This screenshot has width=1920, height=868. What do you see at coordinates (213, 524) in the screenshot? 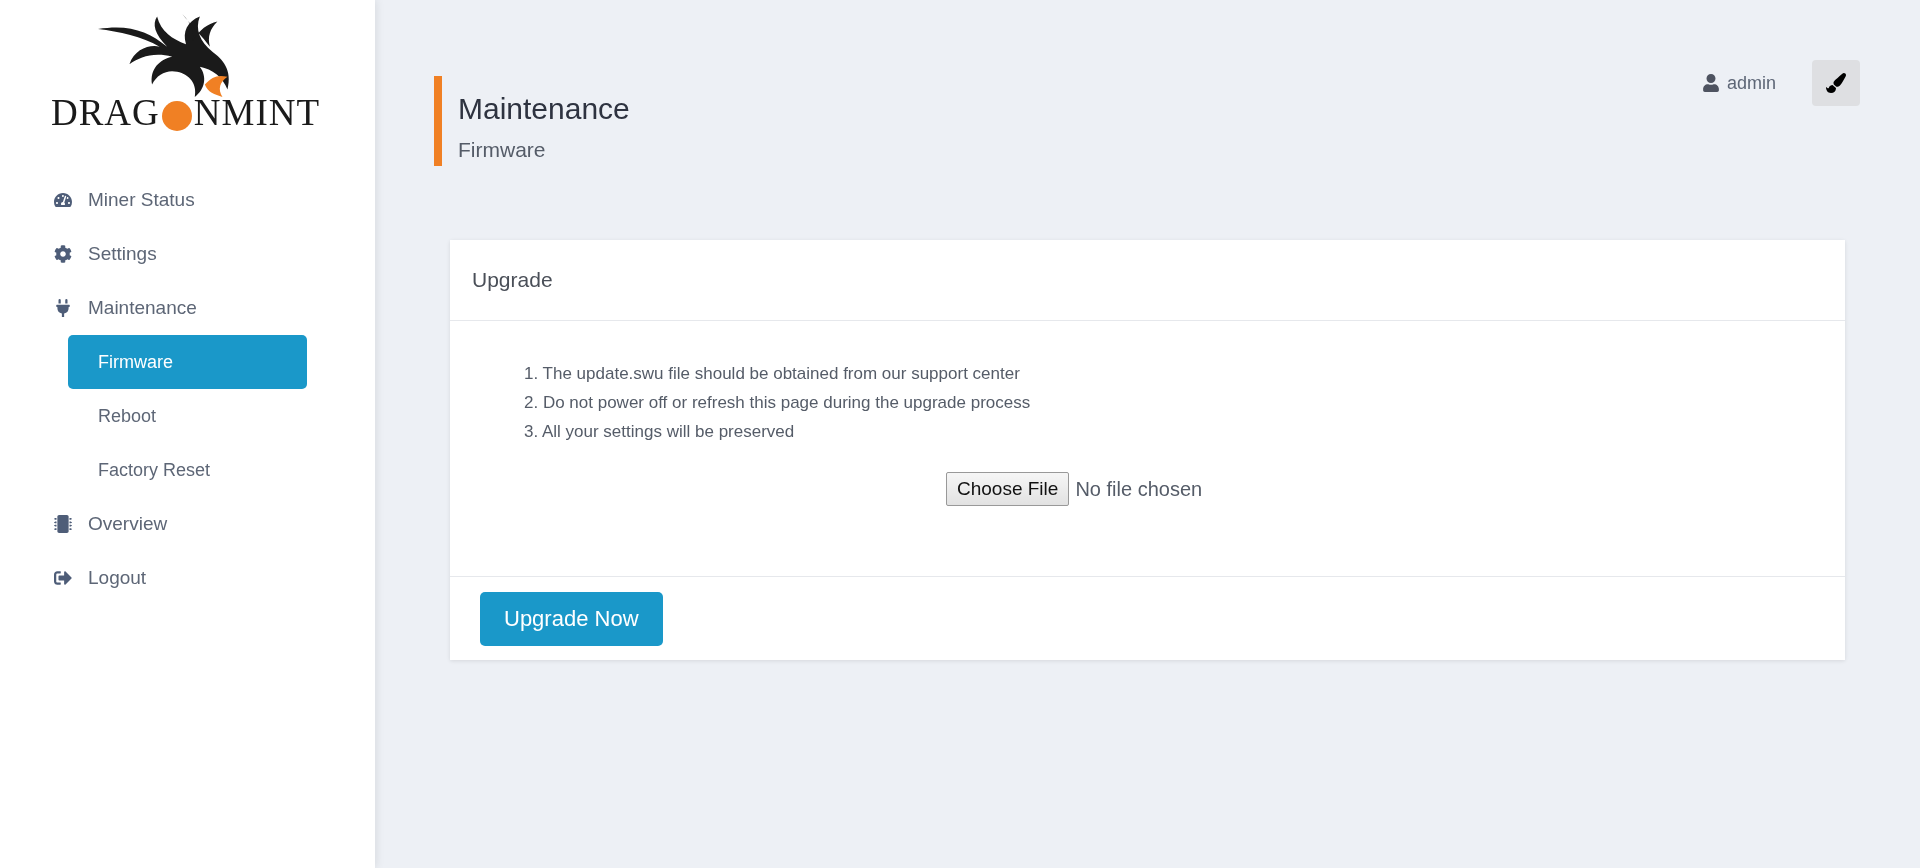
I see `nav-item: Overview` at bounding box center [213, 524].